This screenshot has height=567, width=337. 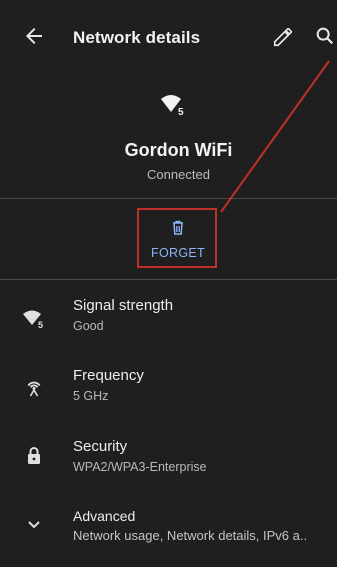 What do you see at coordinates (34, 36) in the screenshot?
I see `back-arrow-icon` at bounding box center [34, 36].